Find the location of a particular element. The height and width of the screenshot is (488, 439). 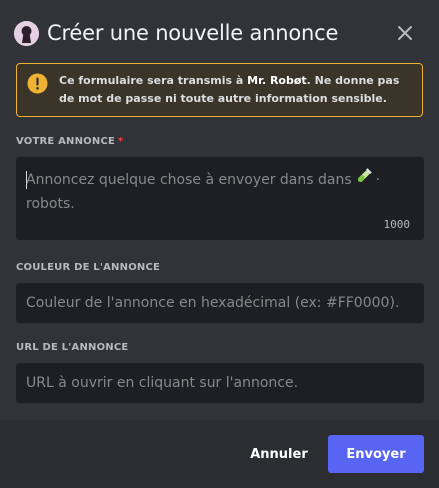

announcement-label: Votre annonce * is located at coordinates (70, 141).